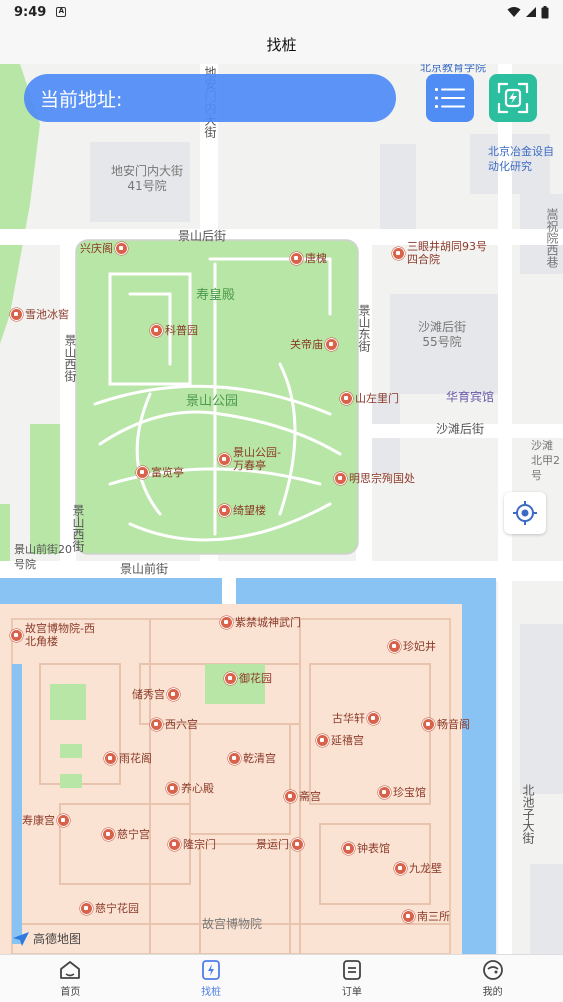 This screenshot has width=563, height=1002. Describe the element at coordinates (174, 724) in the screenshot. I see `poi-xiliu: 西六宫` at that location.